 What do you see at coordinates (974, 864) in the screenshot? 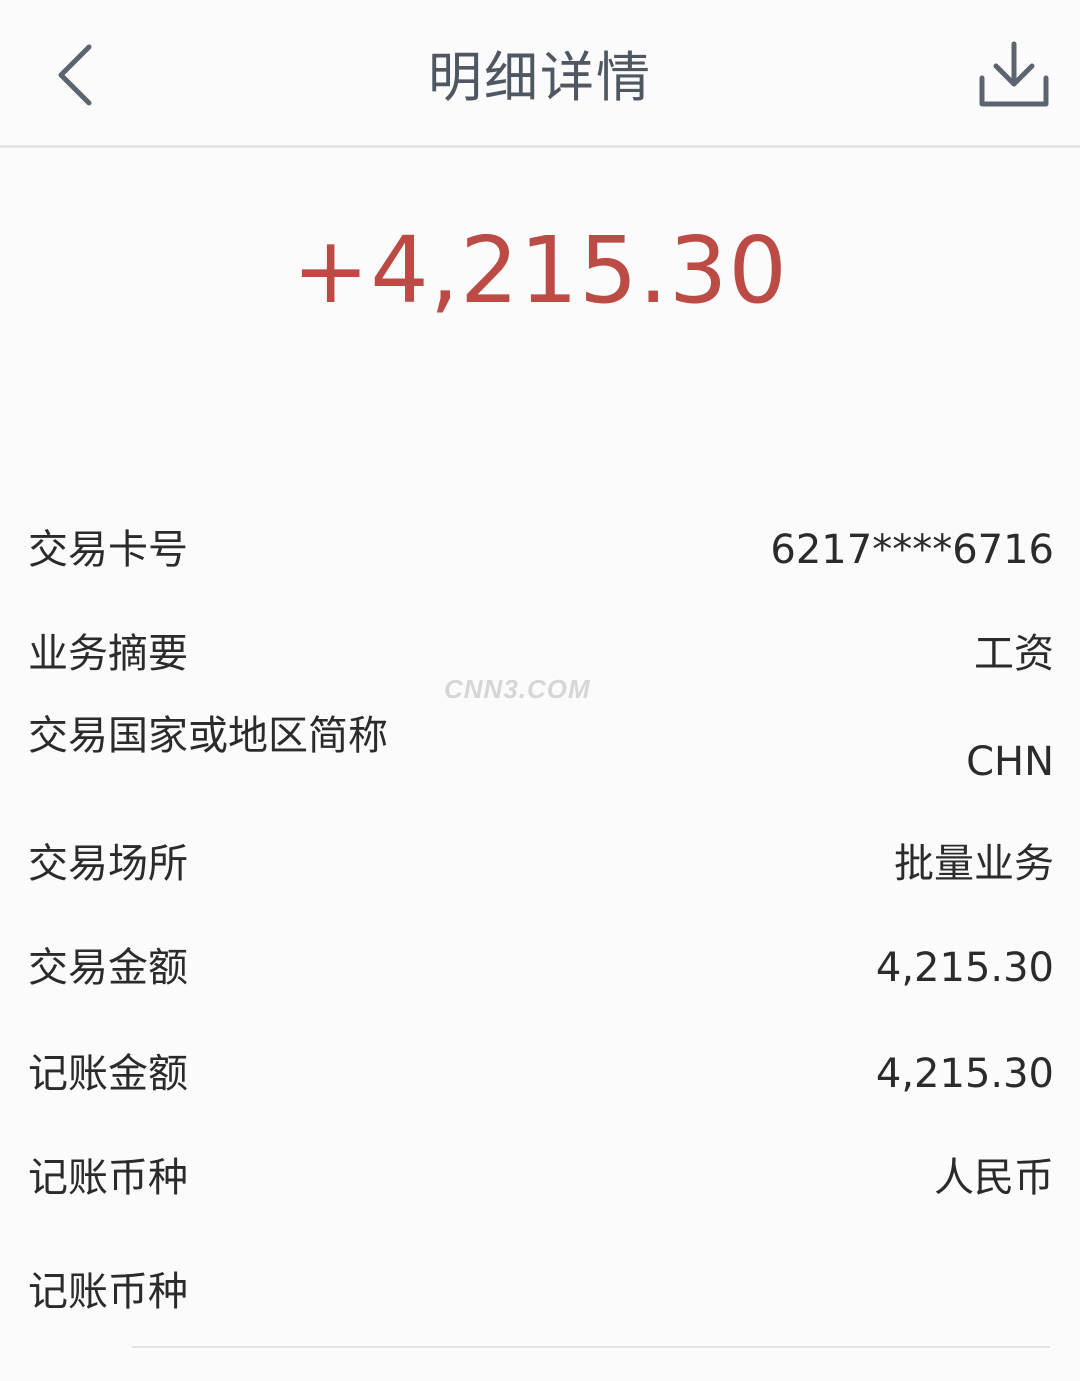
I see `detail-value: 批量业务` at bounding box center [974, 864].